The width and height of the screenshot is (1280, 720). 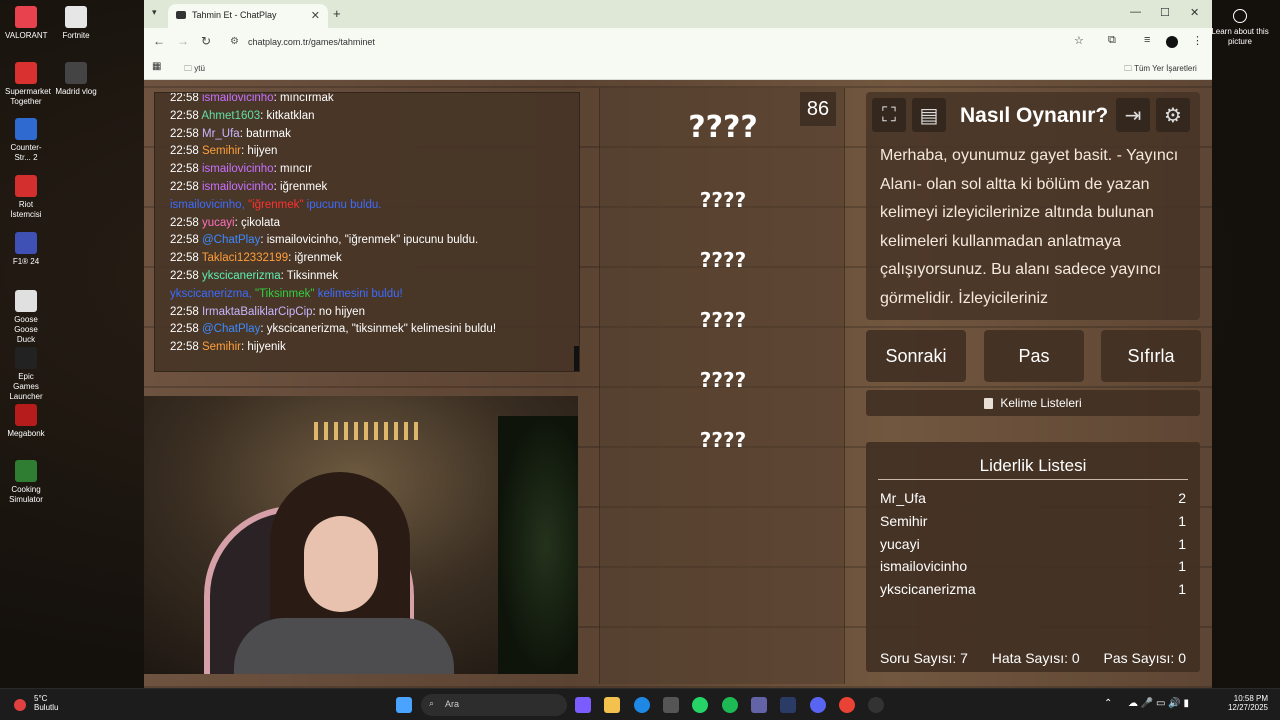 I want to click on app-icon, so click(x=876, y=705).